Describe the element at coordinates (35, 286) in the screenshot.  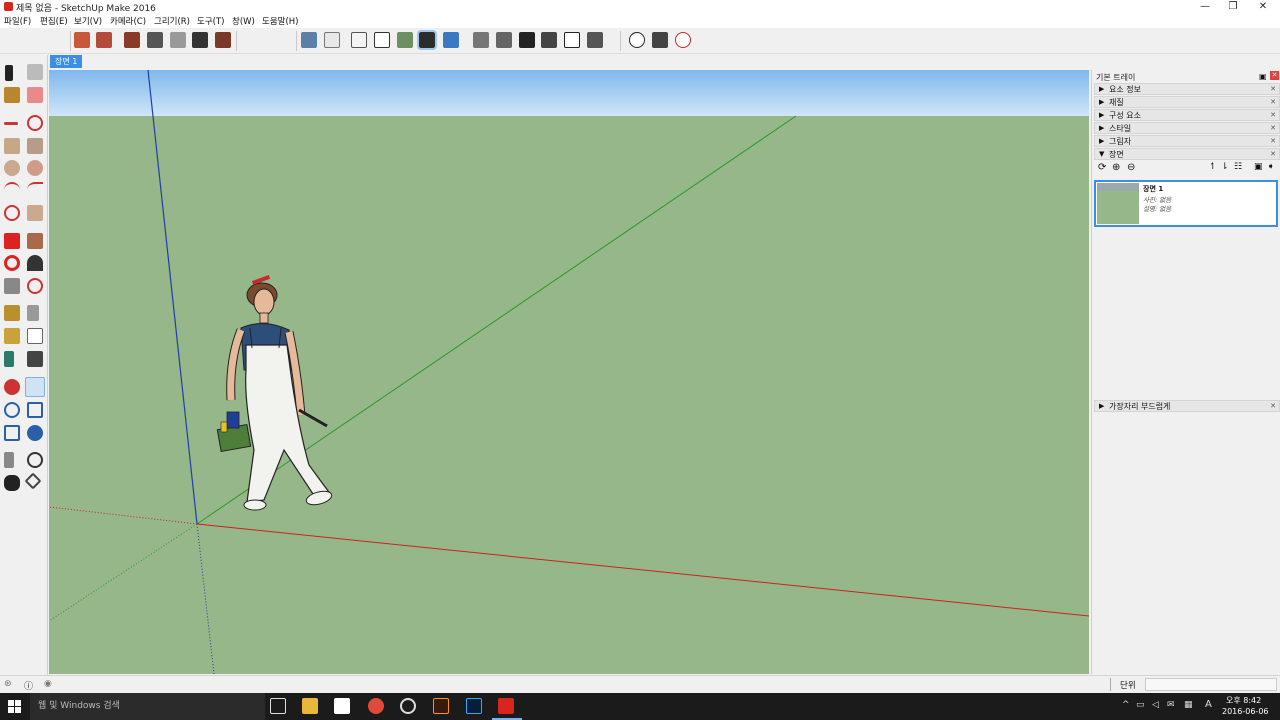
I see `offset-tool-icon` at that location.